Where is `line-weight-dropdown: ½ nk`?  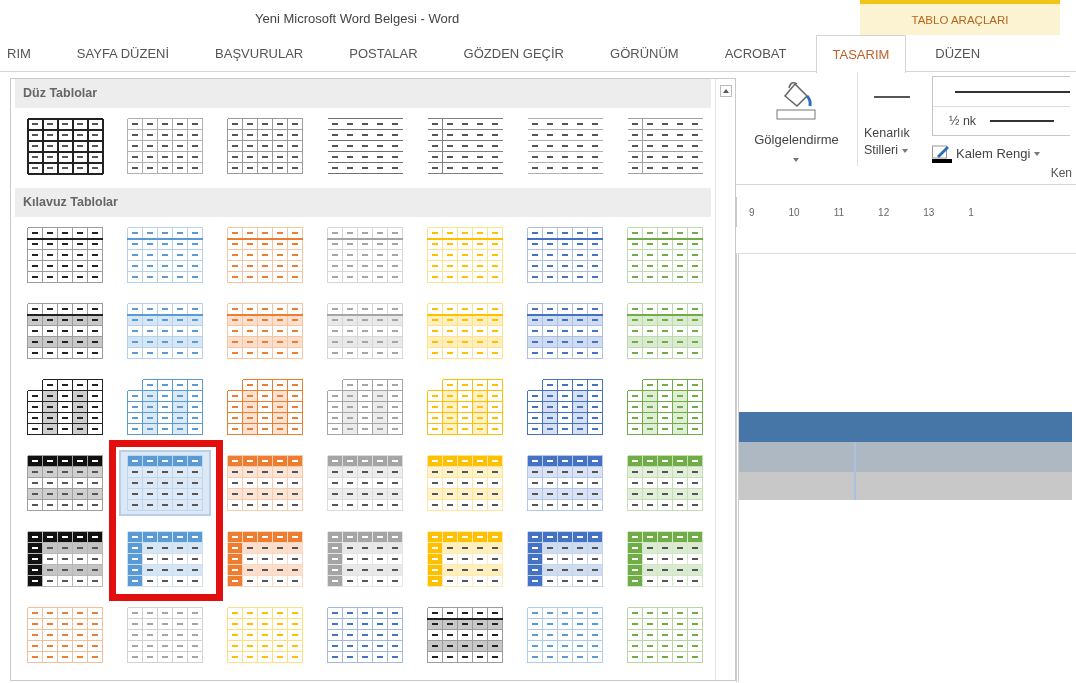 line-weight-dropdown: ½ nk is located at coordinates (1001, 106).